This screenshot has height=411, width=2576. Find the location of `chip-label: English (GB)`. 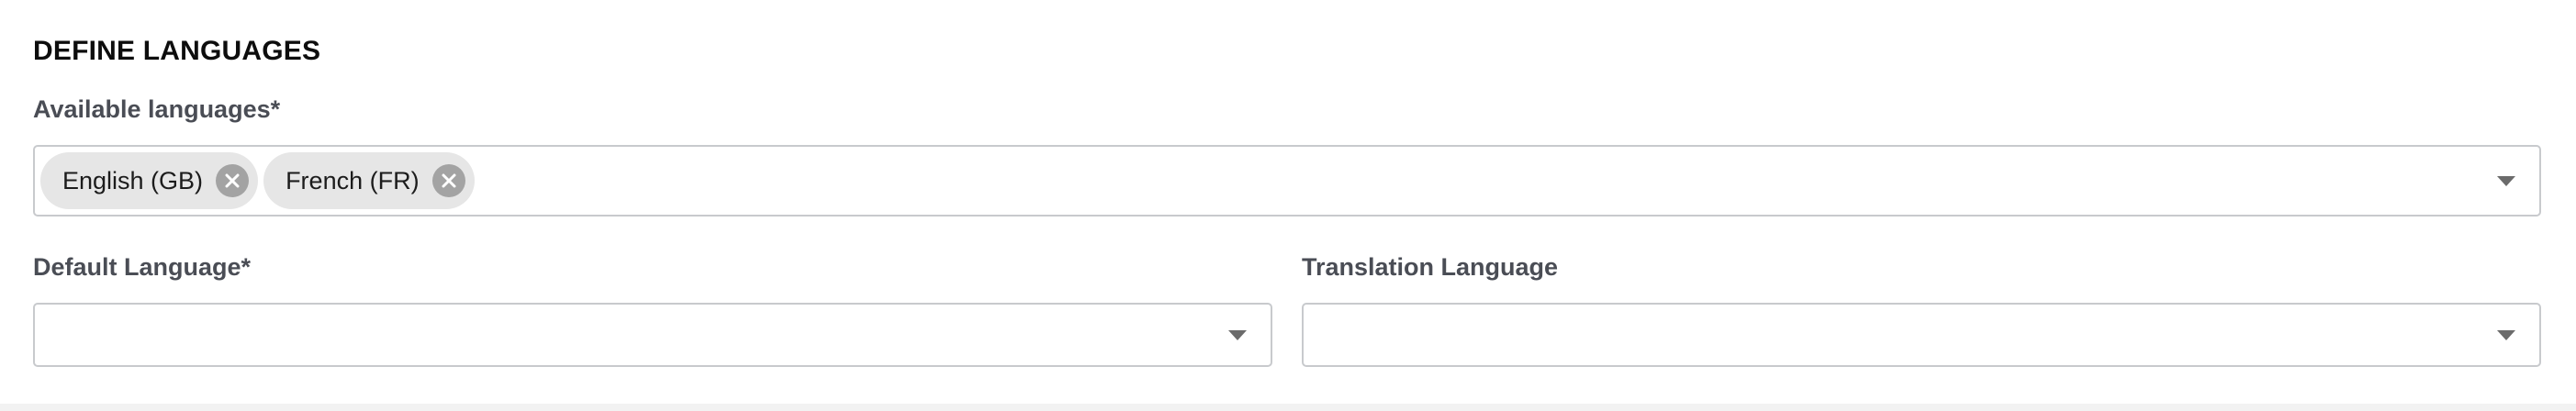

chip-label: English (GB) is located at coordinates (133, 180).